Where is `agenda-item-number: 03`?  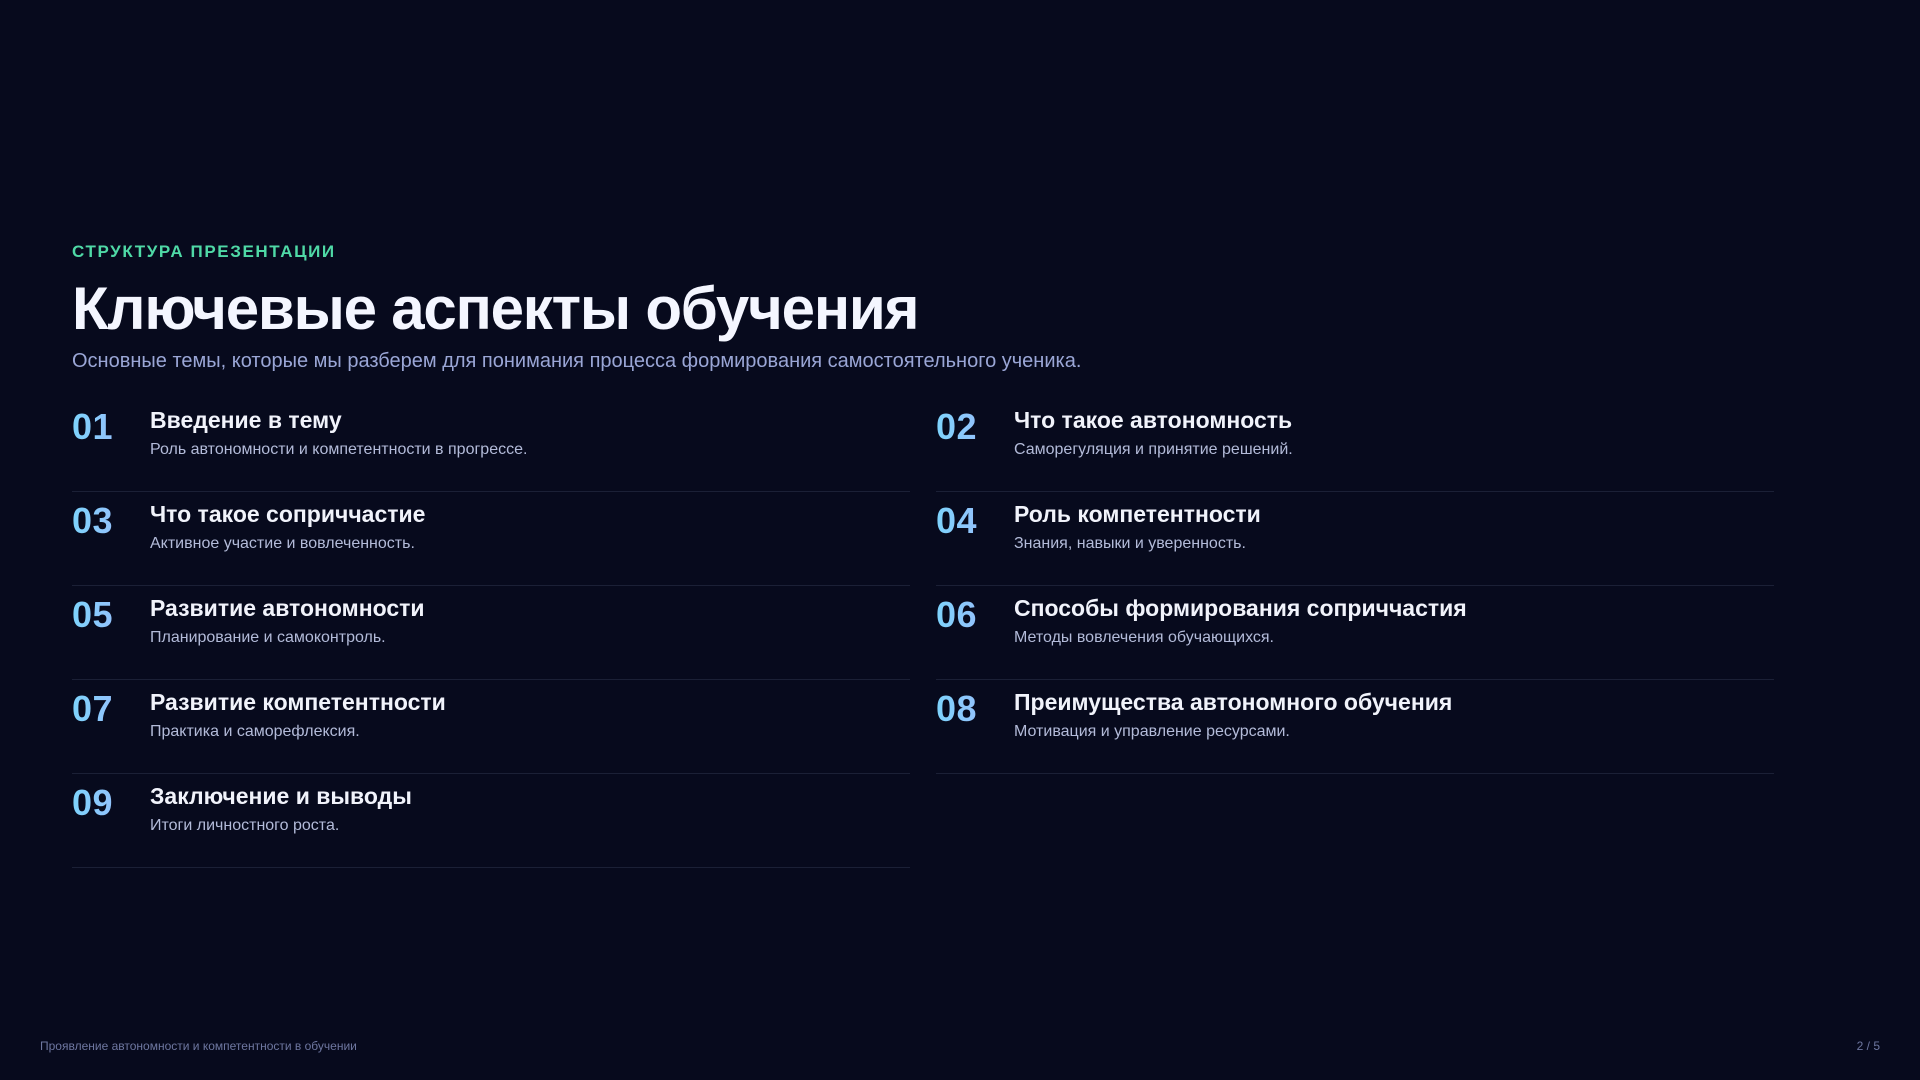
agenda-item-number: 03 is located at coordinates (111, 521).